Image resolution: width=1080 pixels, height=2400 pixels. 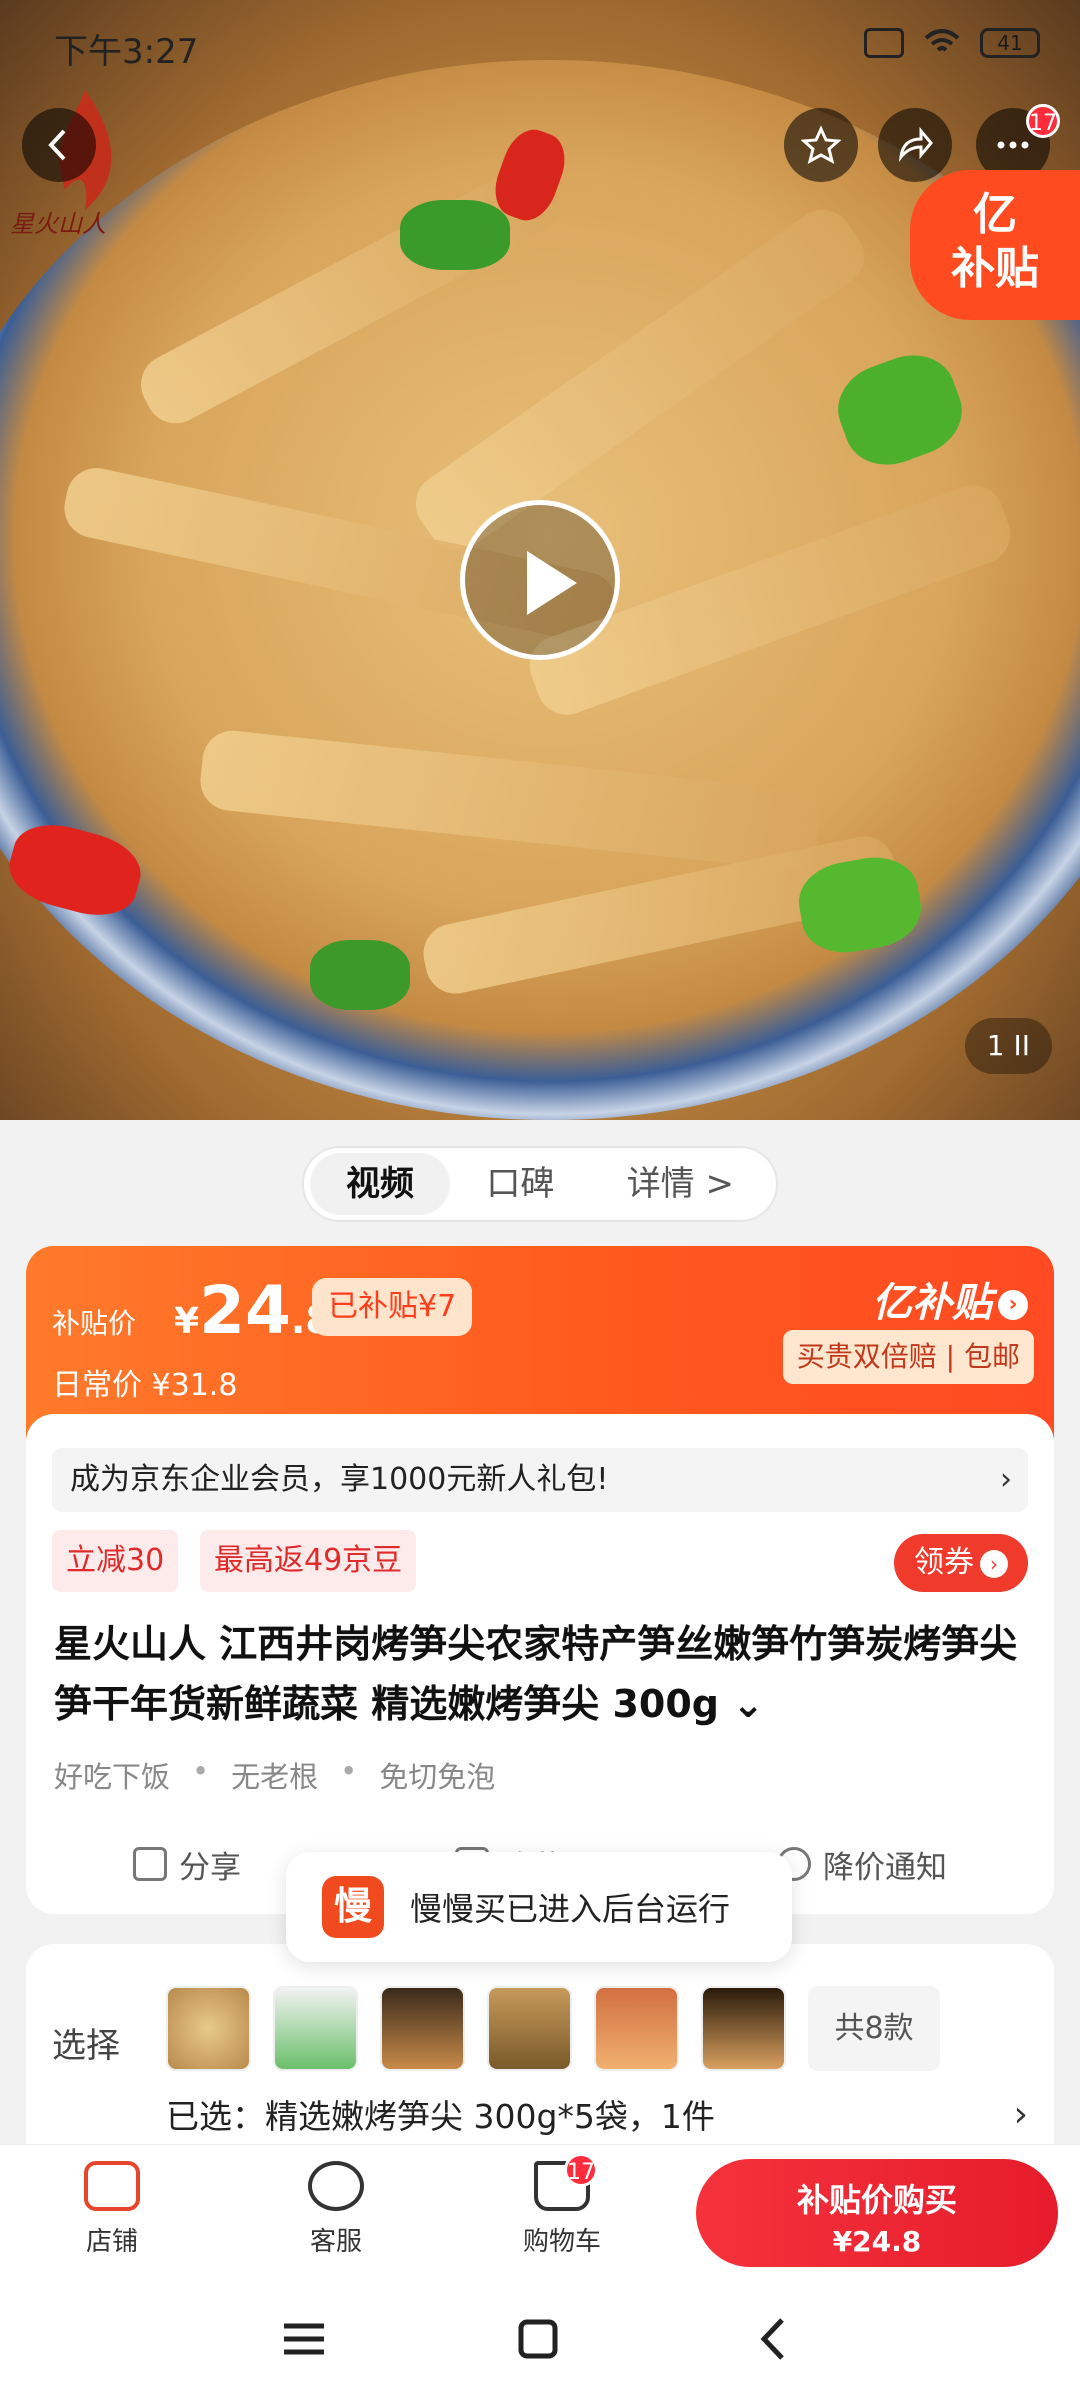 What do you see at coordinates (942, 40) in the screenshot?
I see `wifi-icon` at bounding box center [942, 40].